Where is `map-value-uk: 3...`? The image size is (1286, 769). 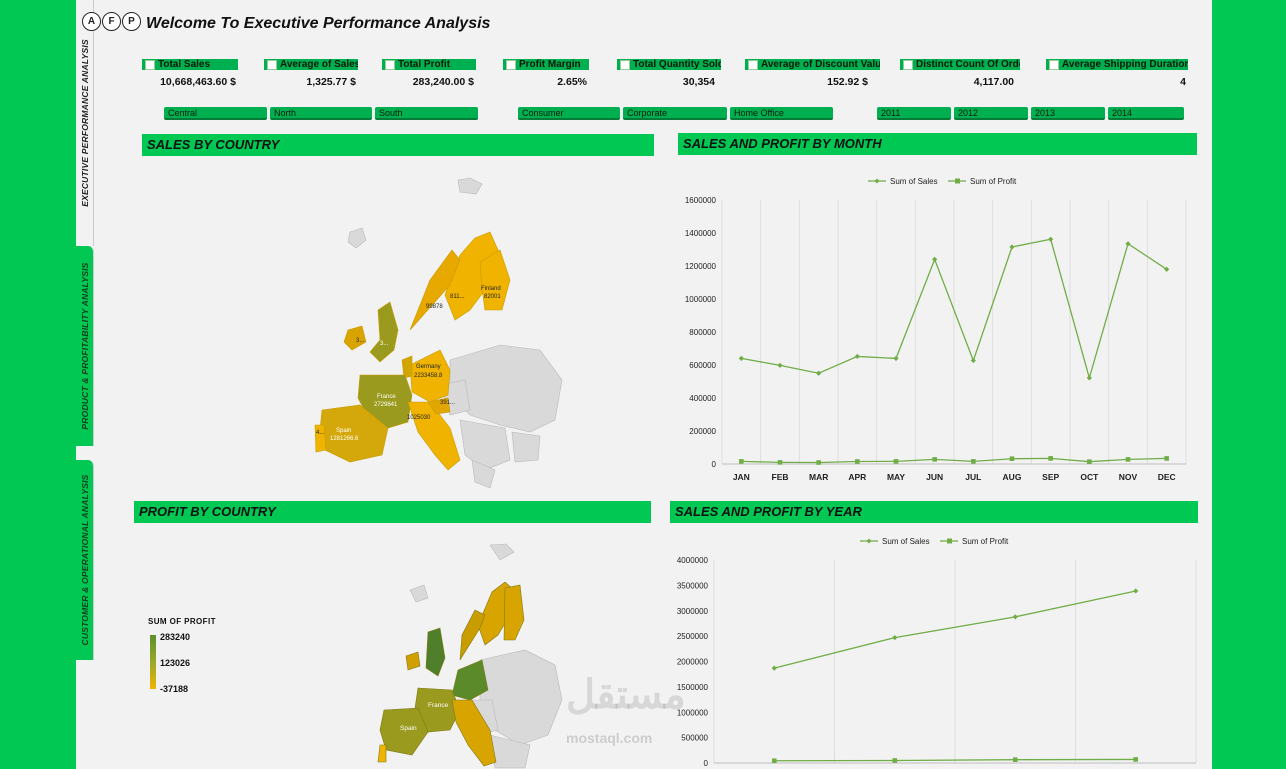
map-value-uk: 3... is located at coordinates (384, 344).